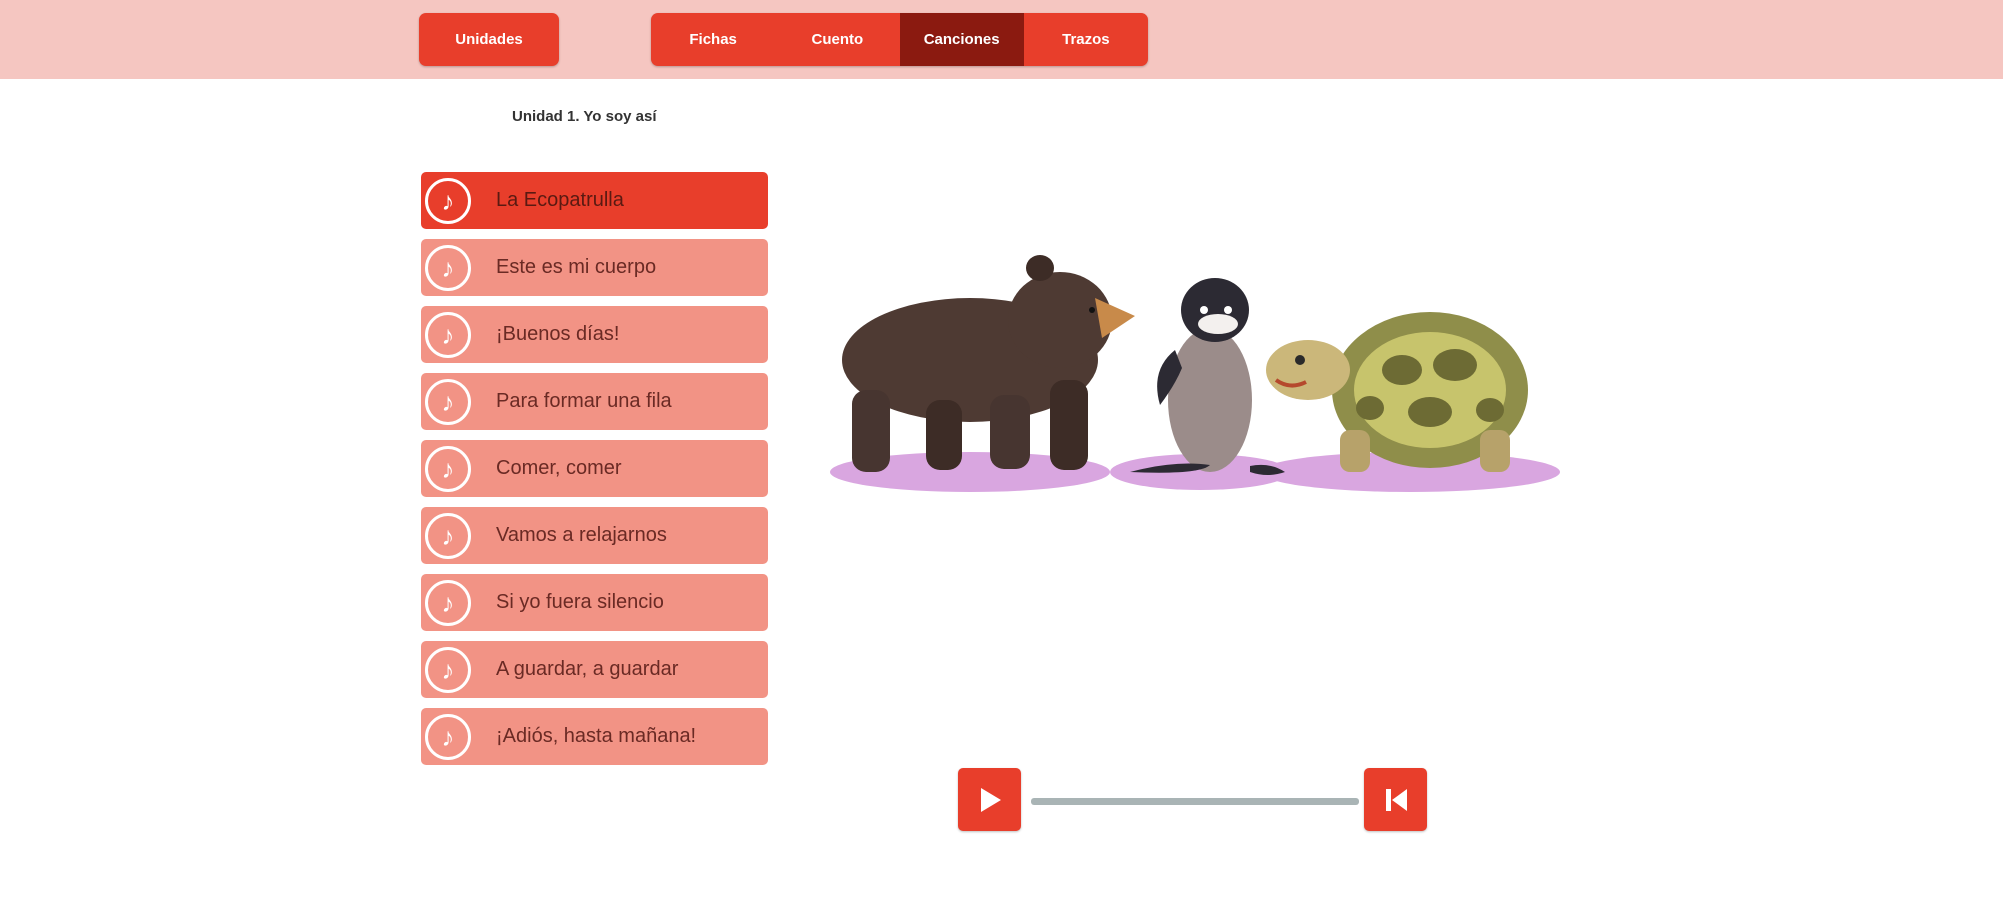  I want to click on top-navigation-bar: Unidades Fichas Cuento Canciones Trazos, so click(1001, 39).